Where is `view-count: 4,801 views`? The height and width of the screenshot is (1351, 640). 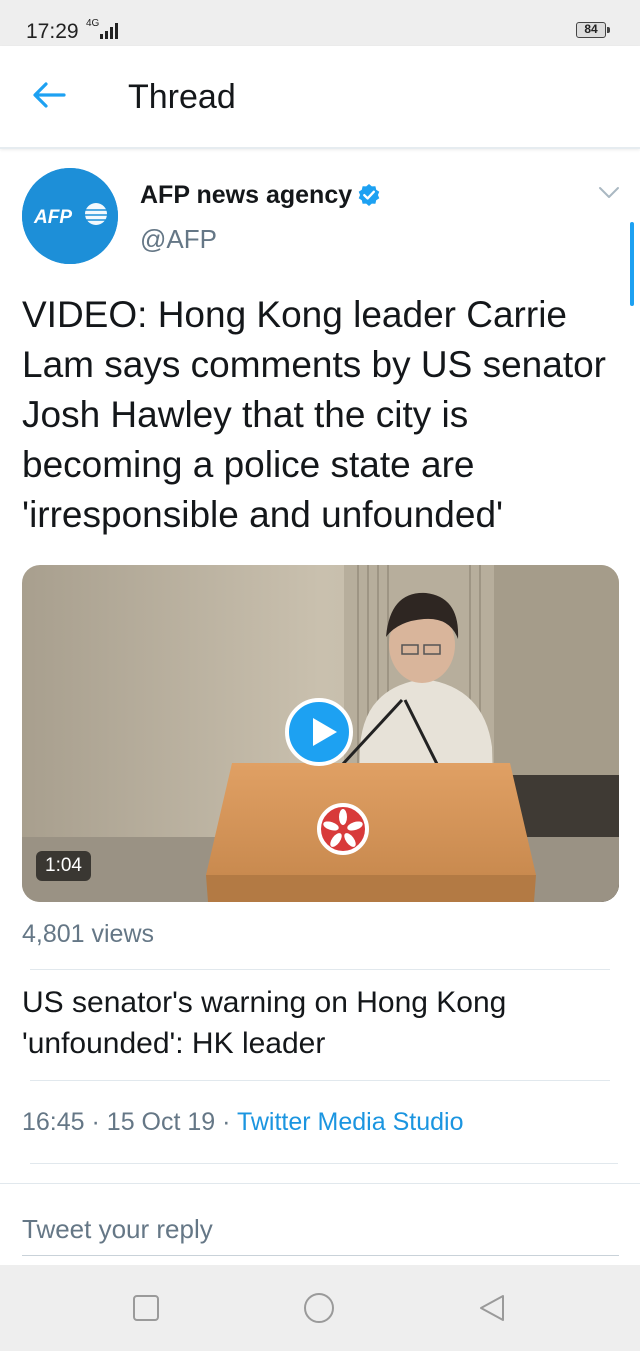 view-count: 4,801 views is located at coordinates (88, 934).